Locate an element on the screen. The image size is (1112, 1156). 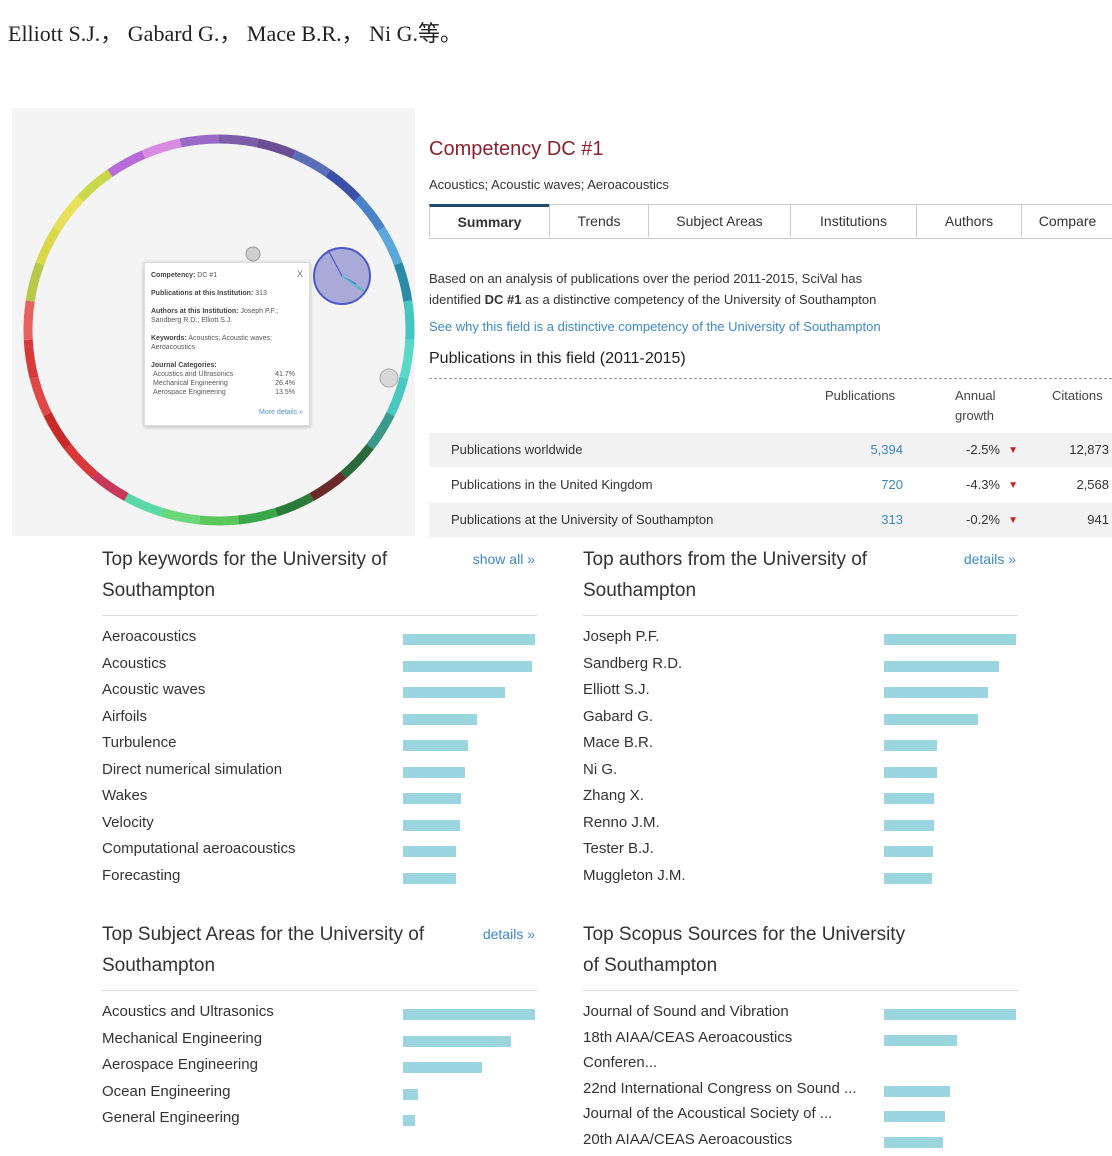
list-item: Gabard G. is located at coordinates (800, 721).